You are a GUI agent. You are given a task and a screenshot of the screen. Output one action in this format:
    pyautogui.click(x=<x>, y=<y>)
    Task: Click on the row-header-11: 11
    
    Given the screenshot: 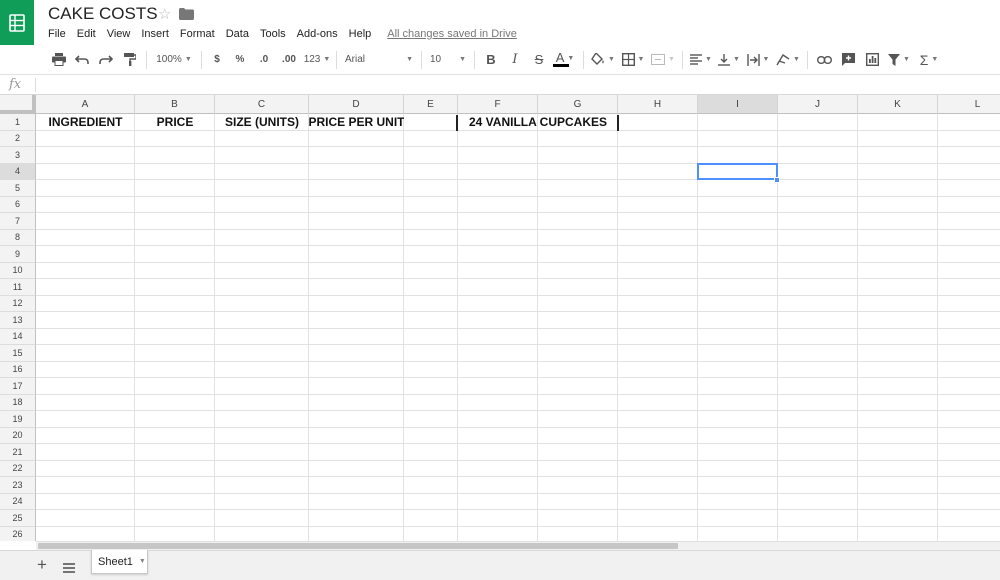 What is the action you would take?
    pyautogui.click(x=18, y=287)
    